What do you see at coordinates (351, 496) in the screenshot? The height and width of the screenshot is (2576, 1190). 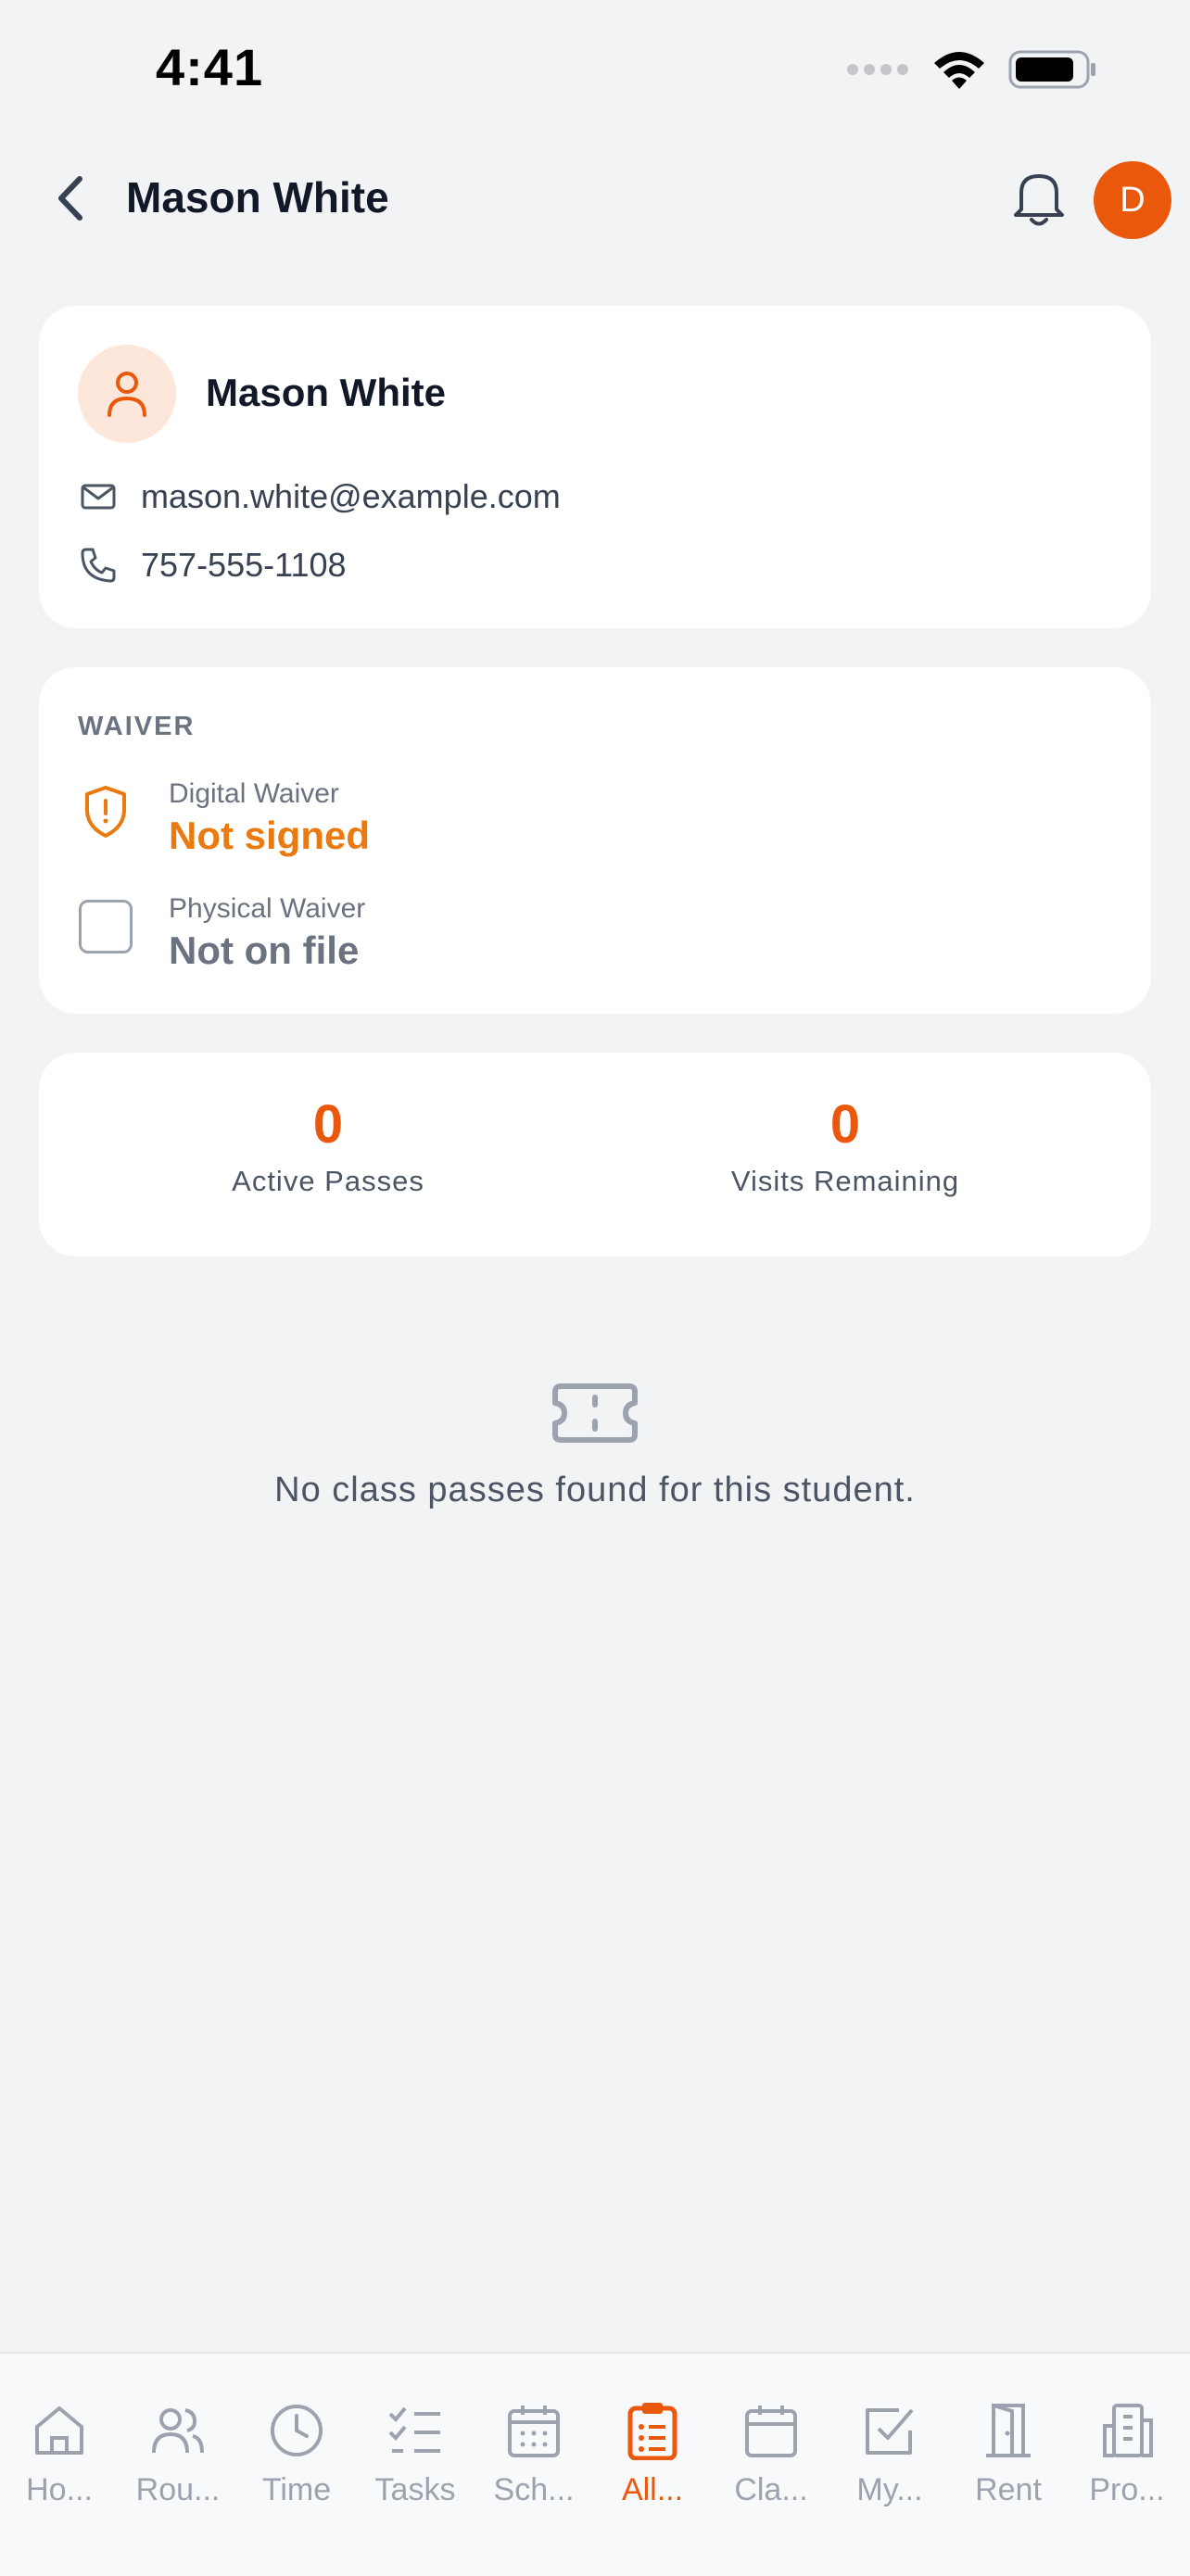 I see `email-text: mason.white@example.com` at bounding box center [351, 496].